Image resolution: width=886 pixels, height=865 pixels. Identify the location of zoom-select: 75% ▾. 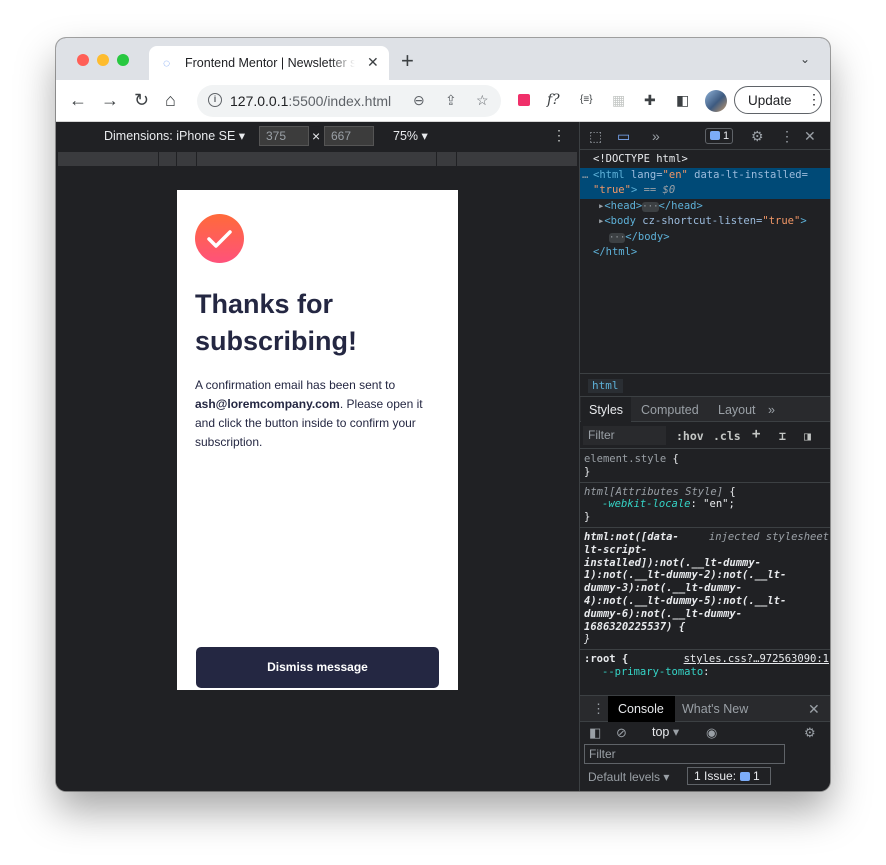
(410, 136).